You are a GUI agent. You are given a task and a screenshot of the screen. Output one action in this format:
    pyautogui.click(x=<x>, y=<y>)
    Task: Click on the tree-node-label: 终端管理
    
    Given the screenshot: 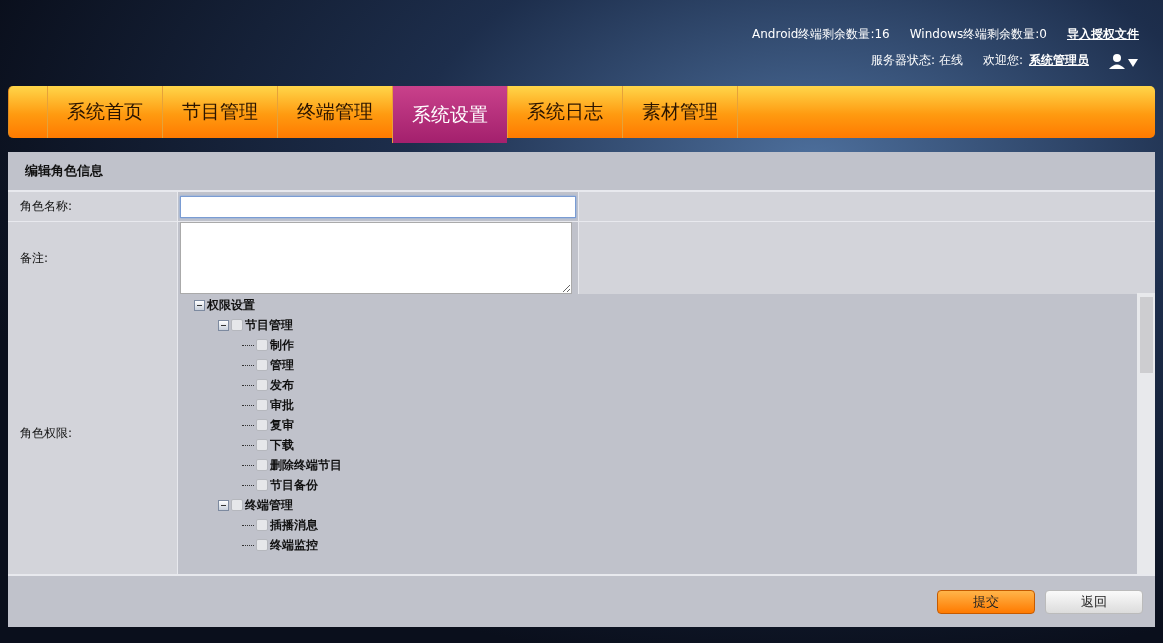 What is the action you would take?
    pyautogui.click(x=269, y=505)
    